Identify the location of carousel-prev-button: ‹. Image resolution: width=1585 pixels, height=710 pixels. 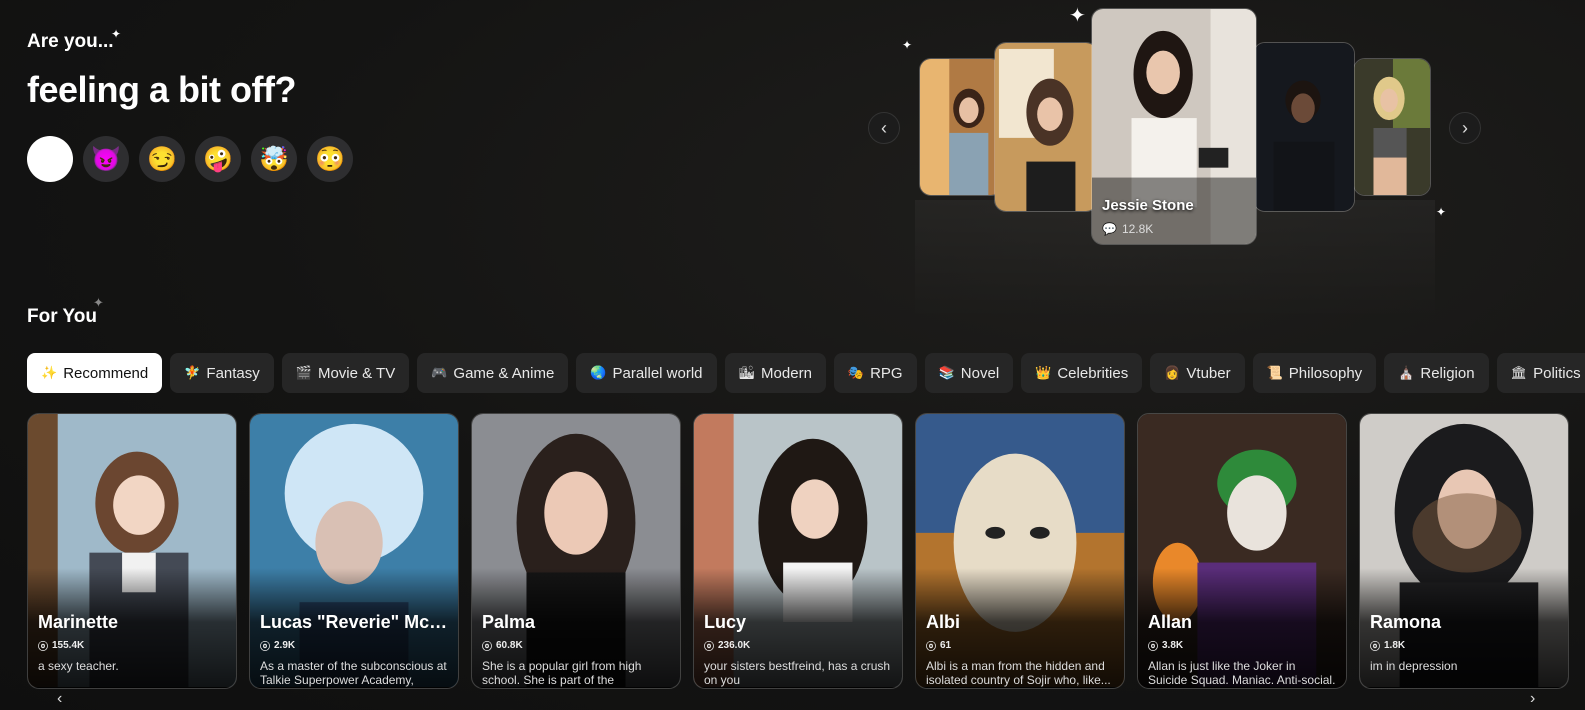
(884, 128).